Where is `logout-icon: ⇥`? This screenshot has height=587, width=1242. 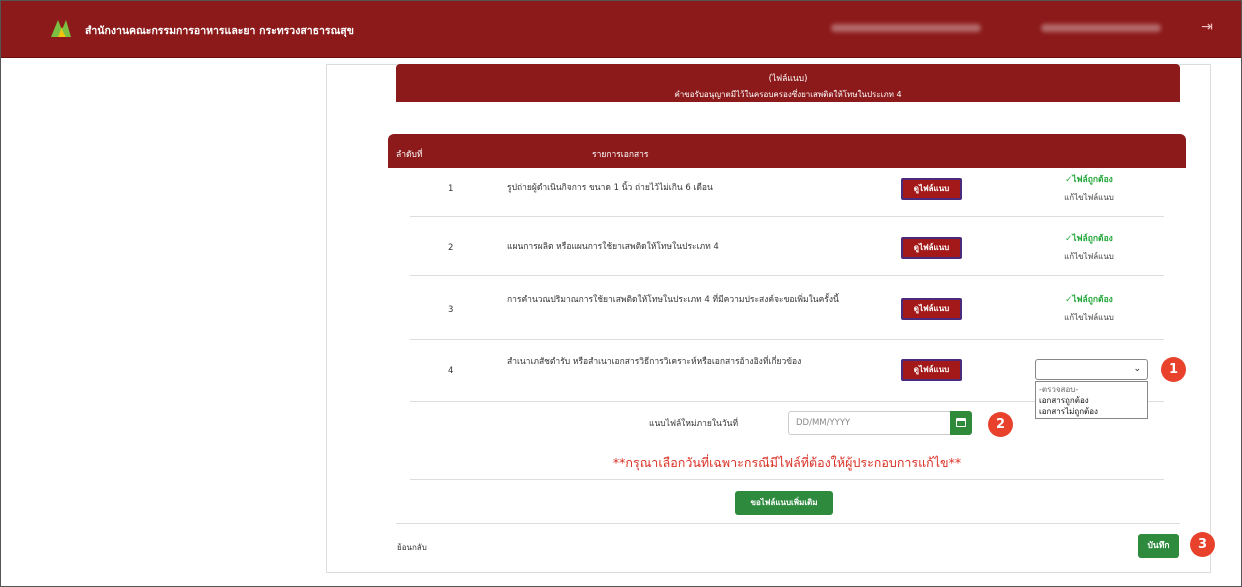
logout-icon: ⇥ is located at coordinates (1207, 27).